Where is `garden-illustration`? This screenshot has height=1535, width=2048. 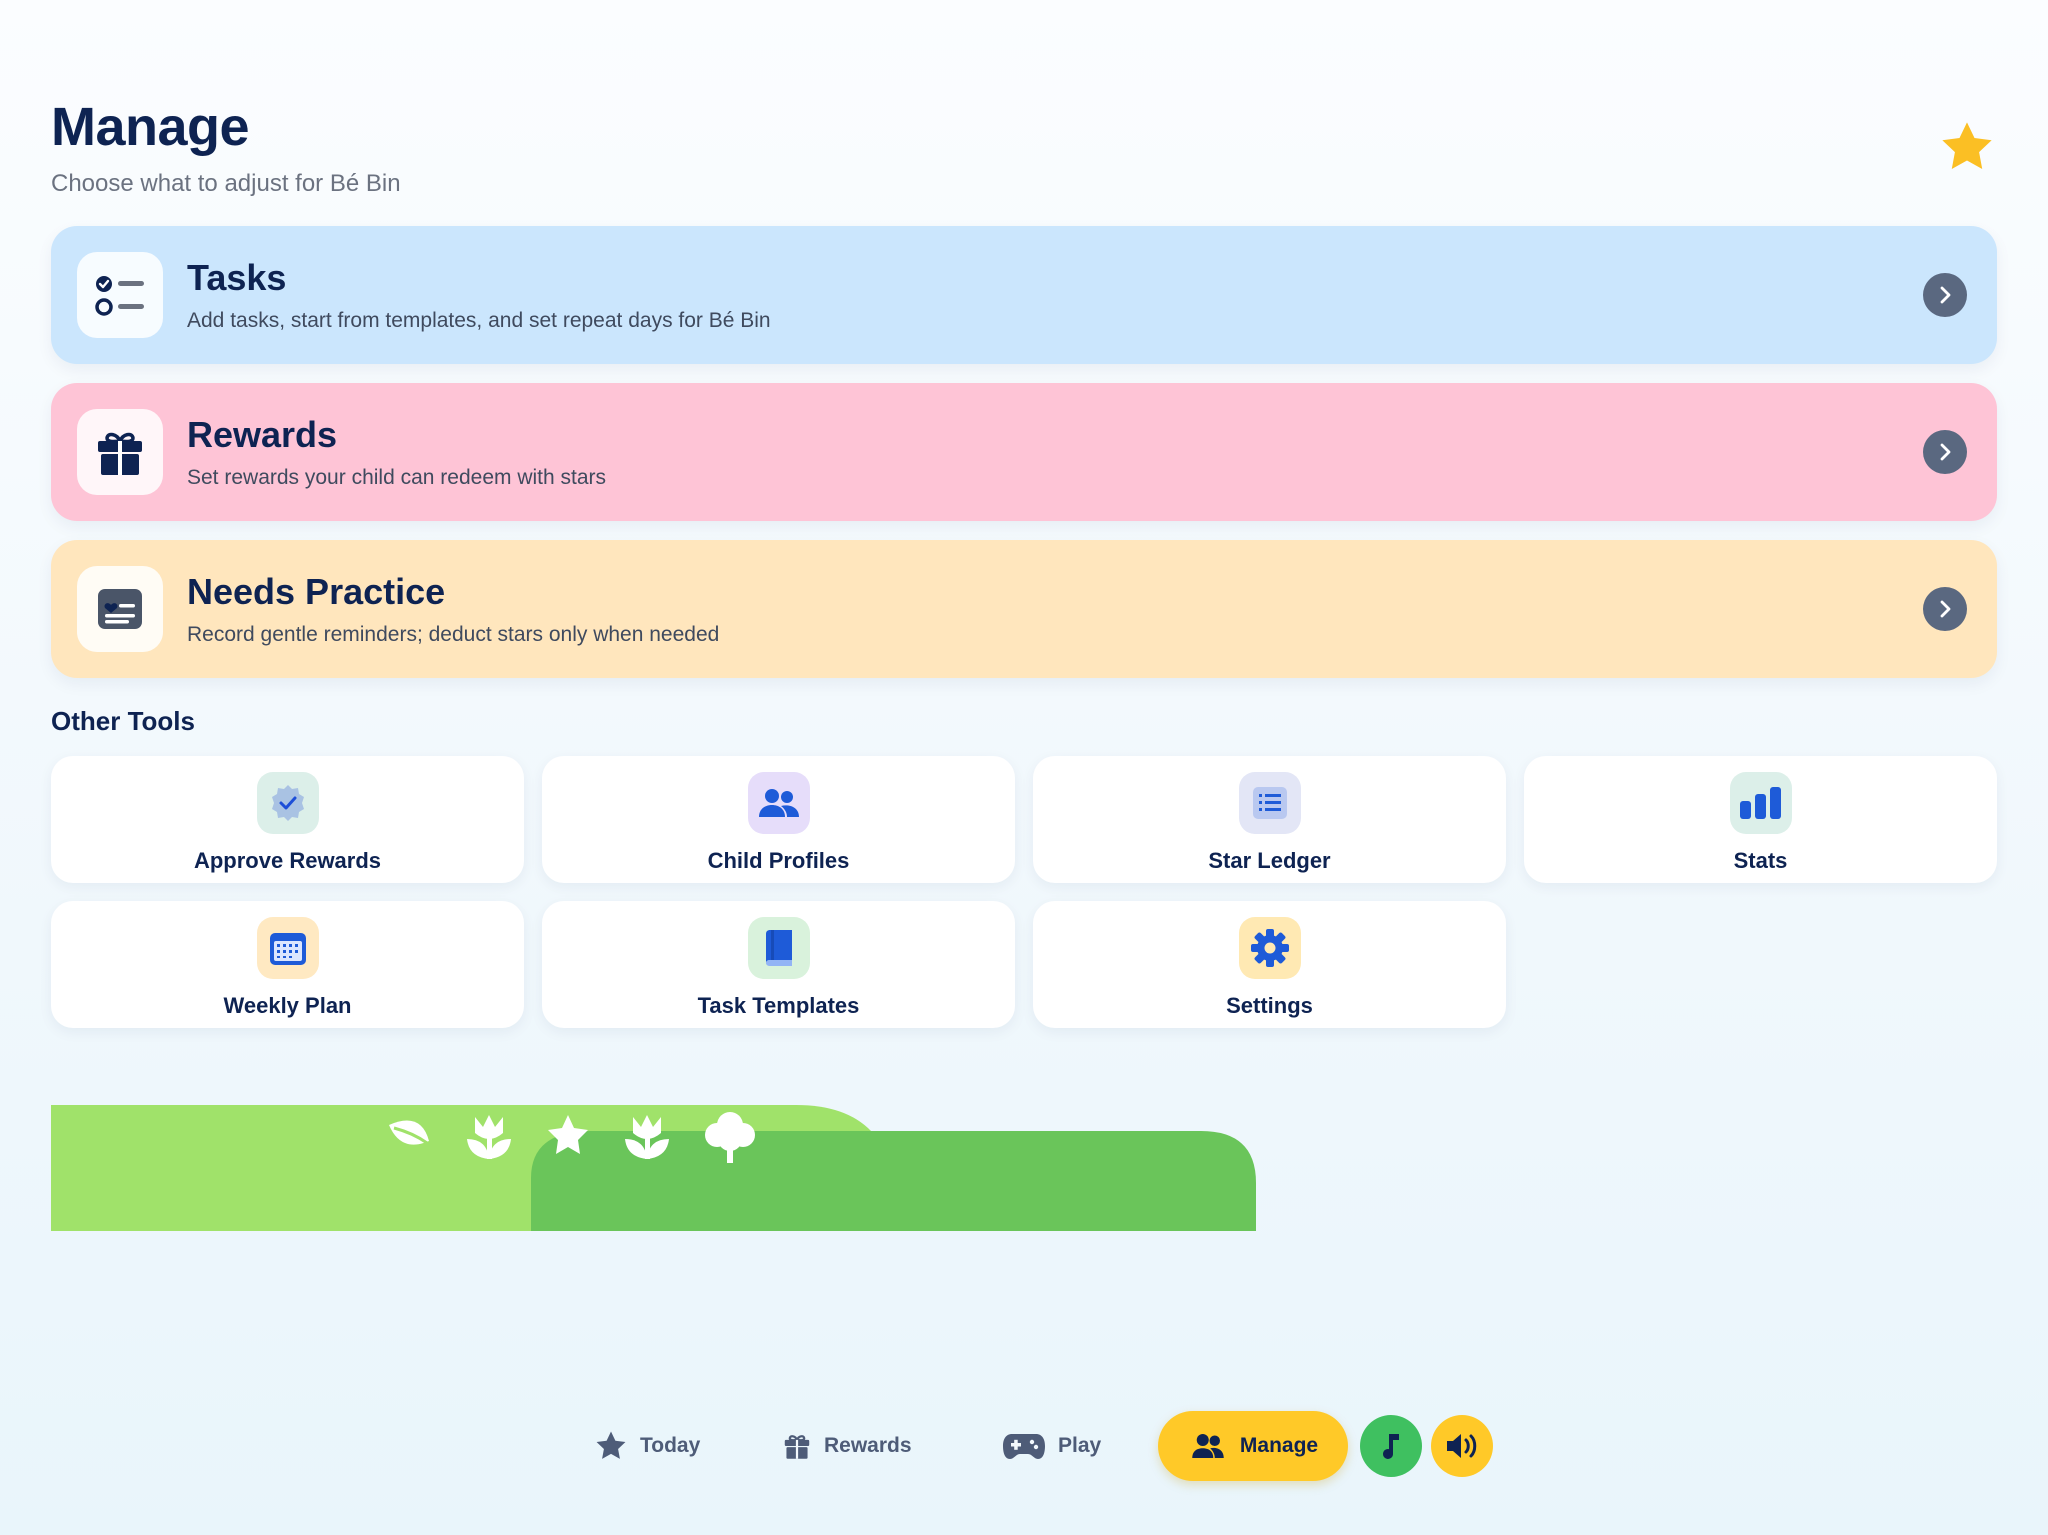 garden-illustration is located at coordinates (653, 1168).